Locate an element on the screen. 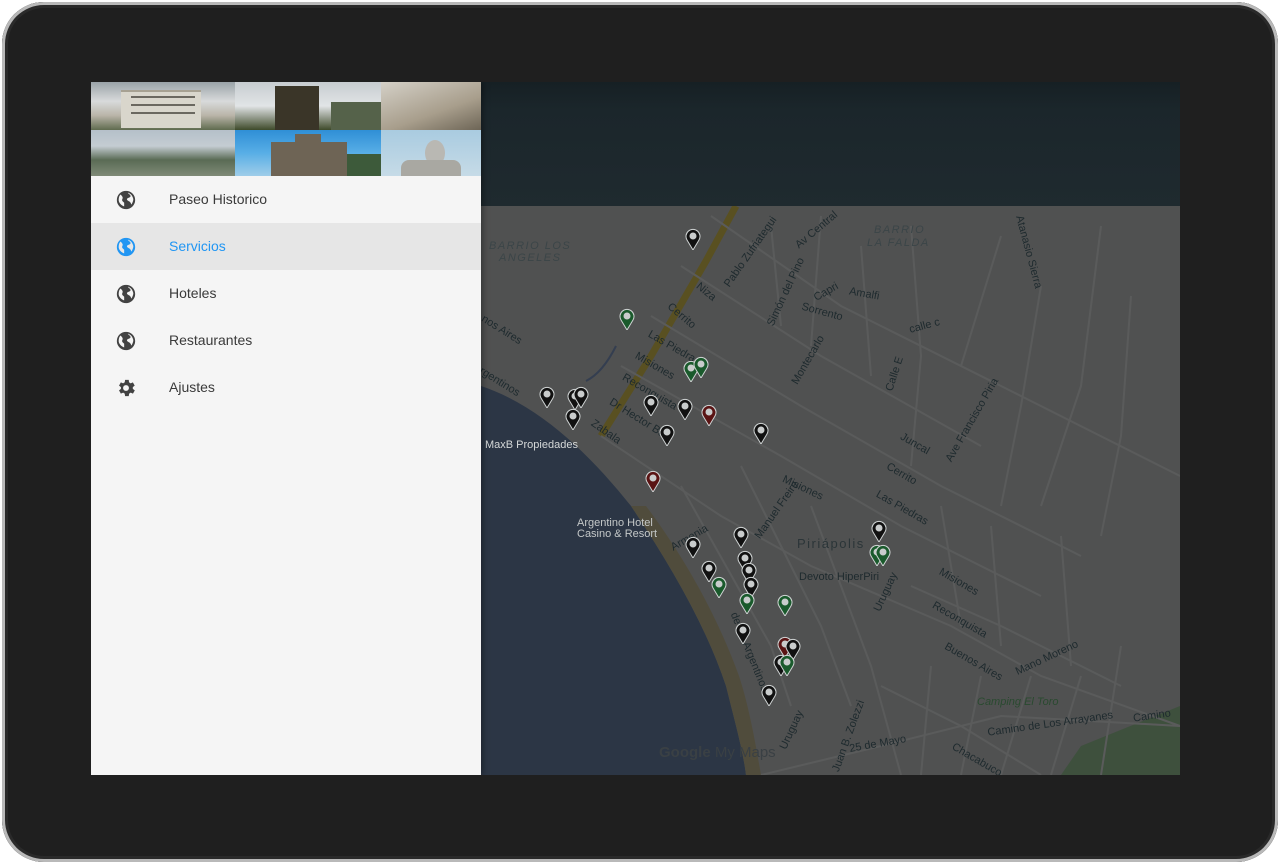 This screenshot has width=1280, height=866. map-label: Devoto HiperPiri is located at coordinates (839, 577).